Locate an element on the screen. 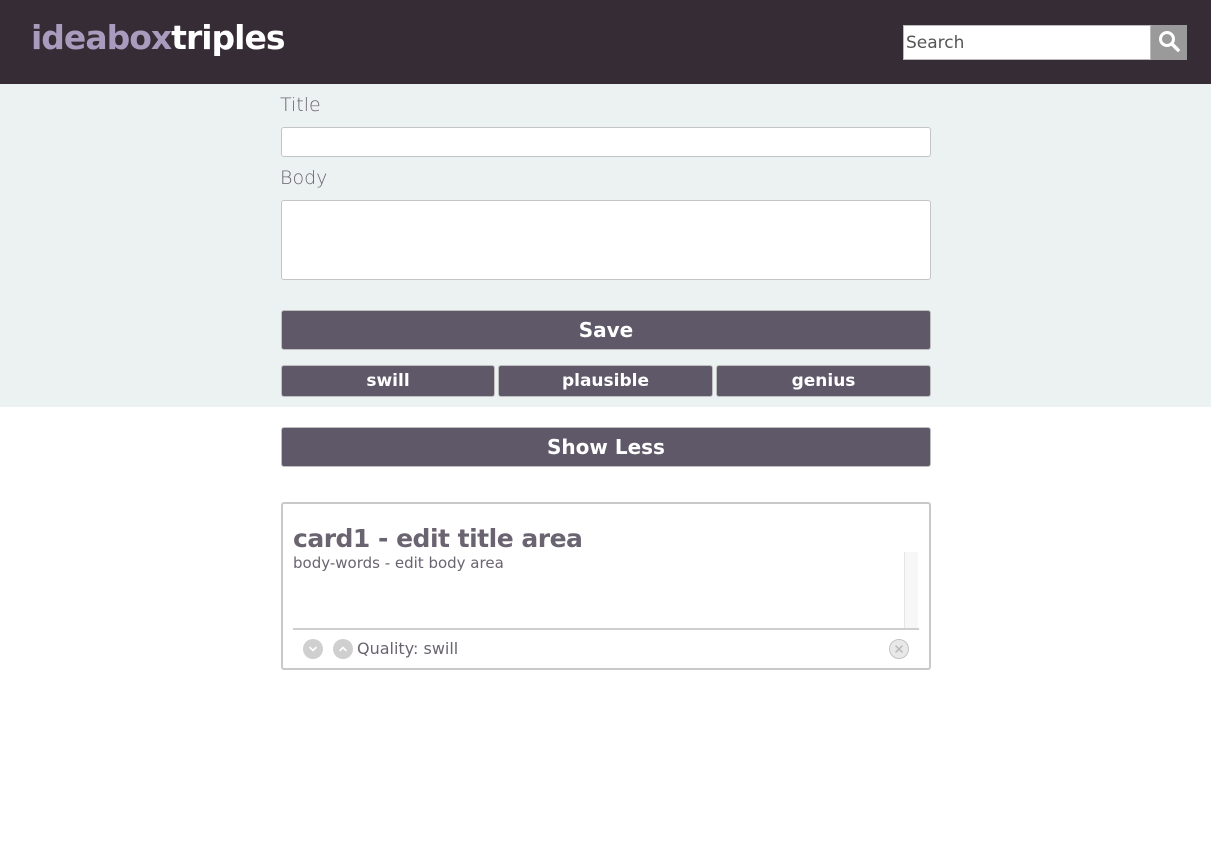 The width and height of the screenshot is (1211, 864). search-input is located at coordinates (1027, 42).